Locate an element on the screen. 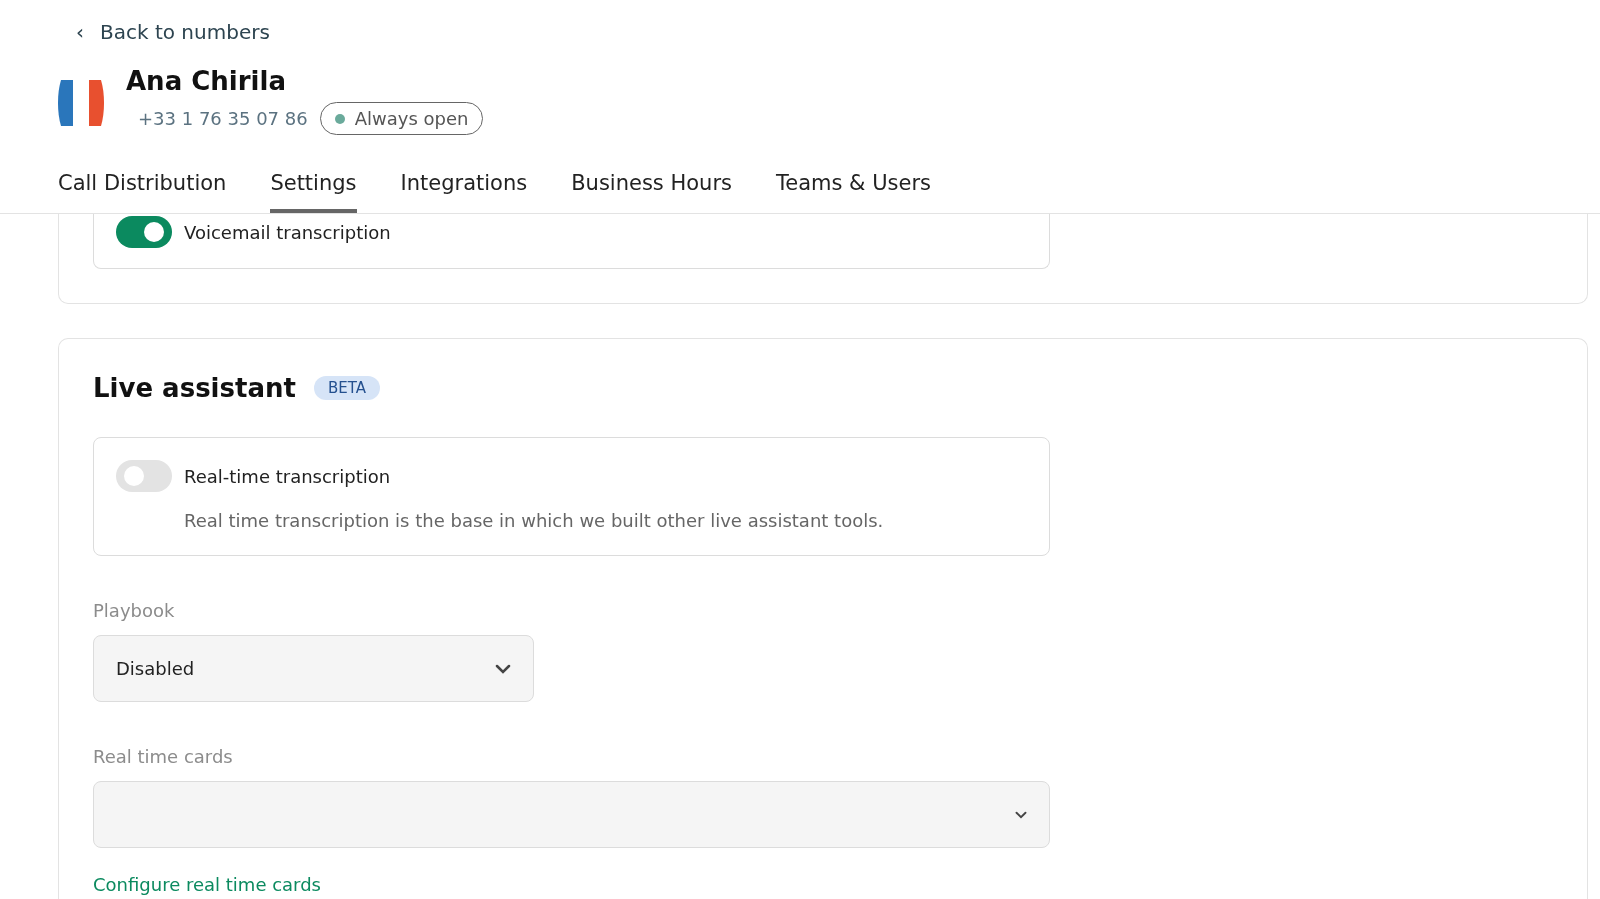 The width and height of the screenshot is (1600, 899). tab: Settings is located at coordinates (313, 192).